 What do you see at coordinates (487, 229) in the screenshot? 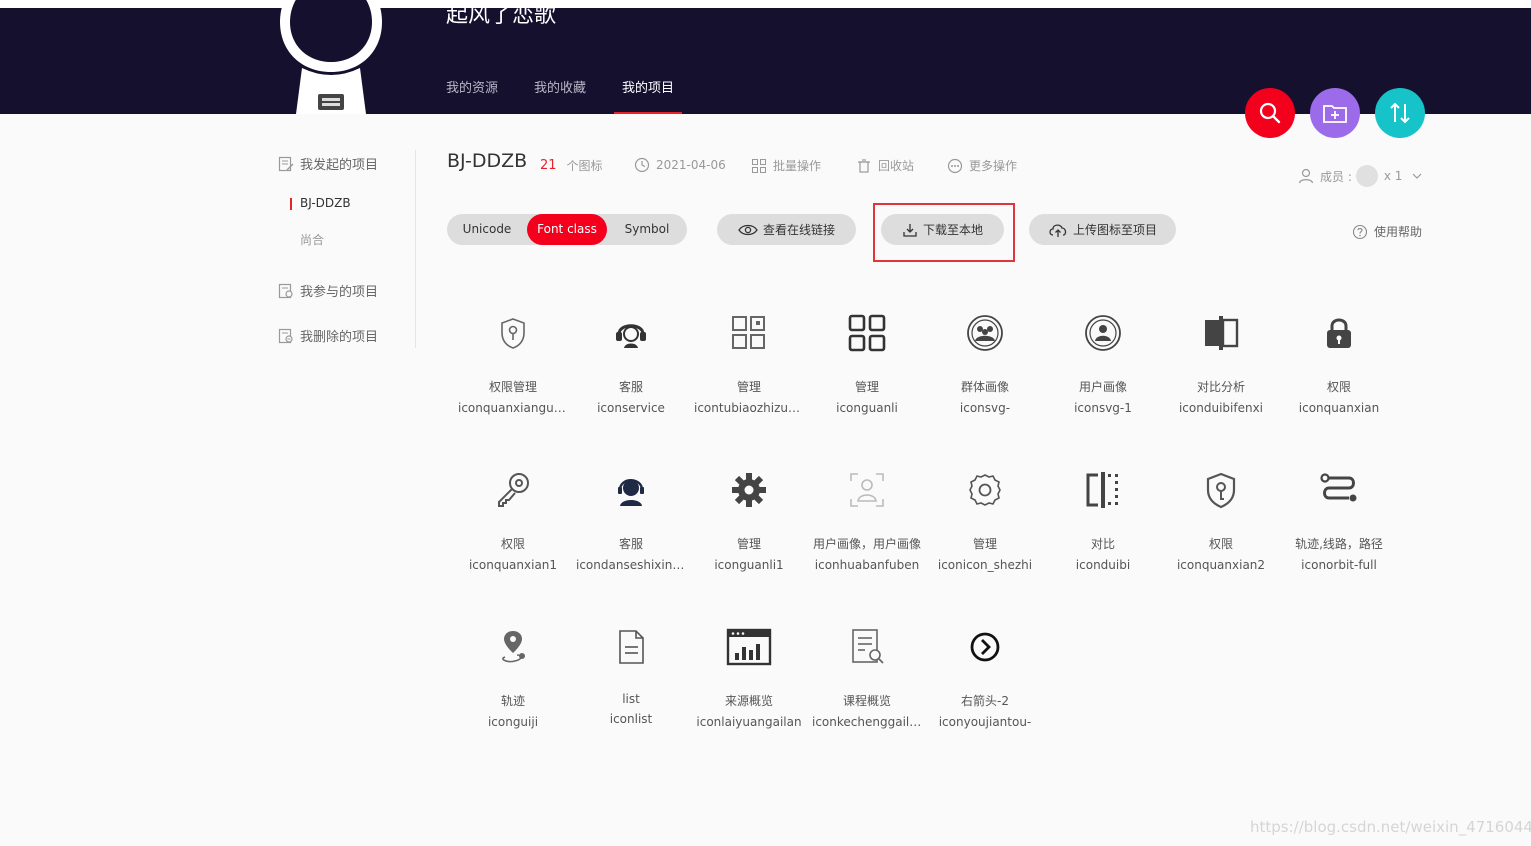
I see `tab-unicode: Unicode` at bounding box center [487, 229].